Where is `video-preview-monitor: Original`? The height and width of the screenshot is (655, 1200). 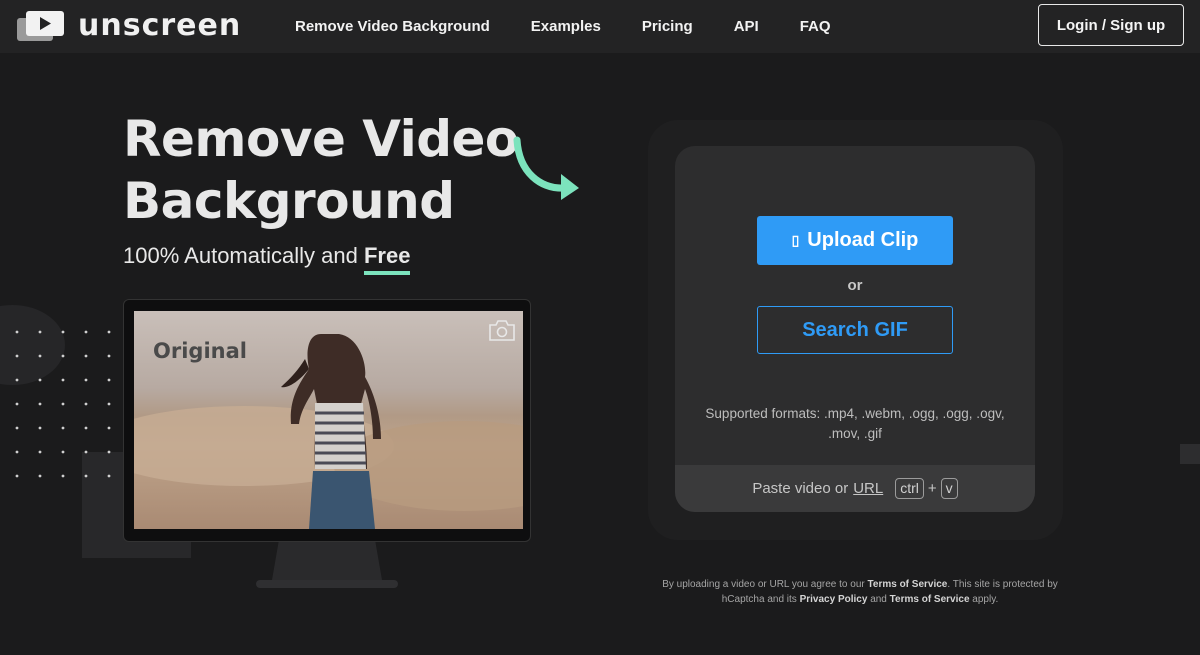
video-preview-monitor: Original is located at coordinates (327, 420).